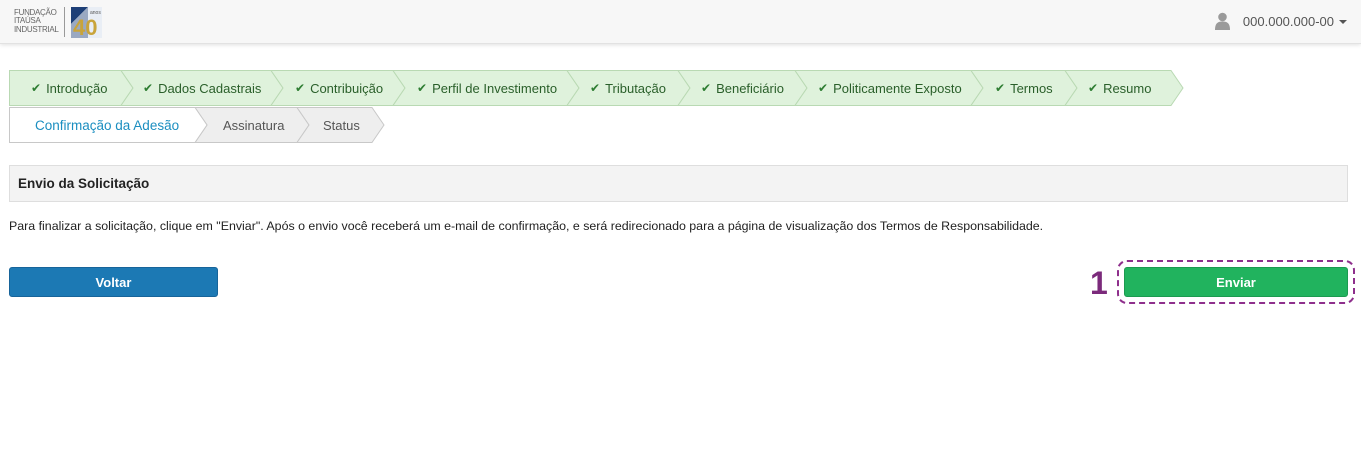  Describe the element at coordinates (64, 21) in the screenshot. I see `logo-divider` at that location.